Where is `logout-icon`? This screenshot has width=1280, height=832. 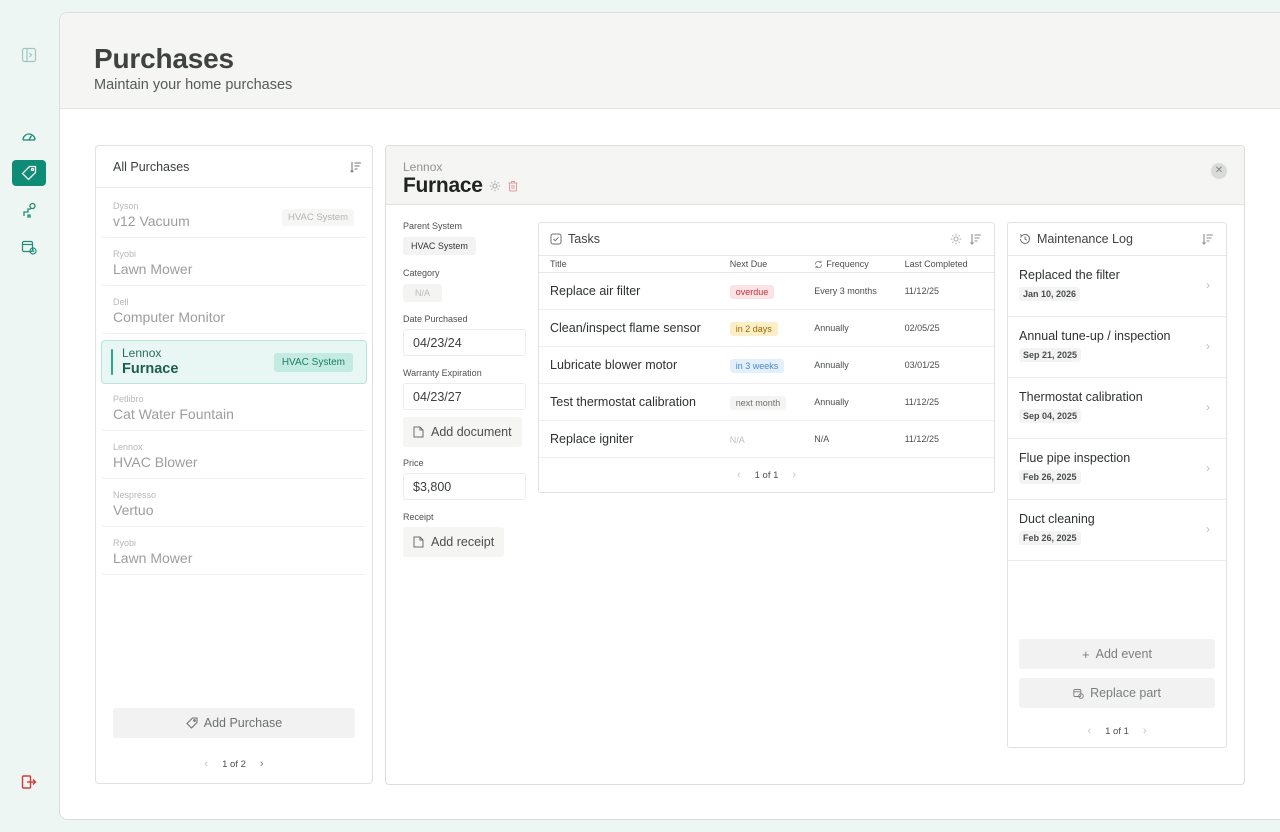
logout-icon is located at coordinates (29, 782).